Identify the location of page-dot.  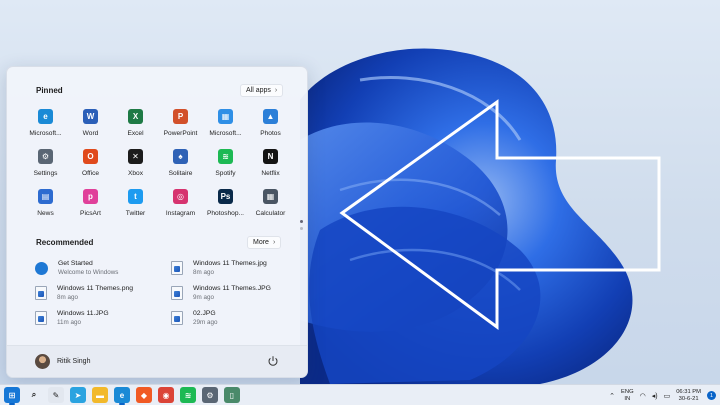
(301, 228).